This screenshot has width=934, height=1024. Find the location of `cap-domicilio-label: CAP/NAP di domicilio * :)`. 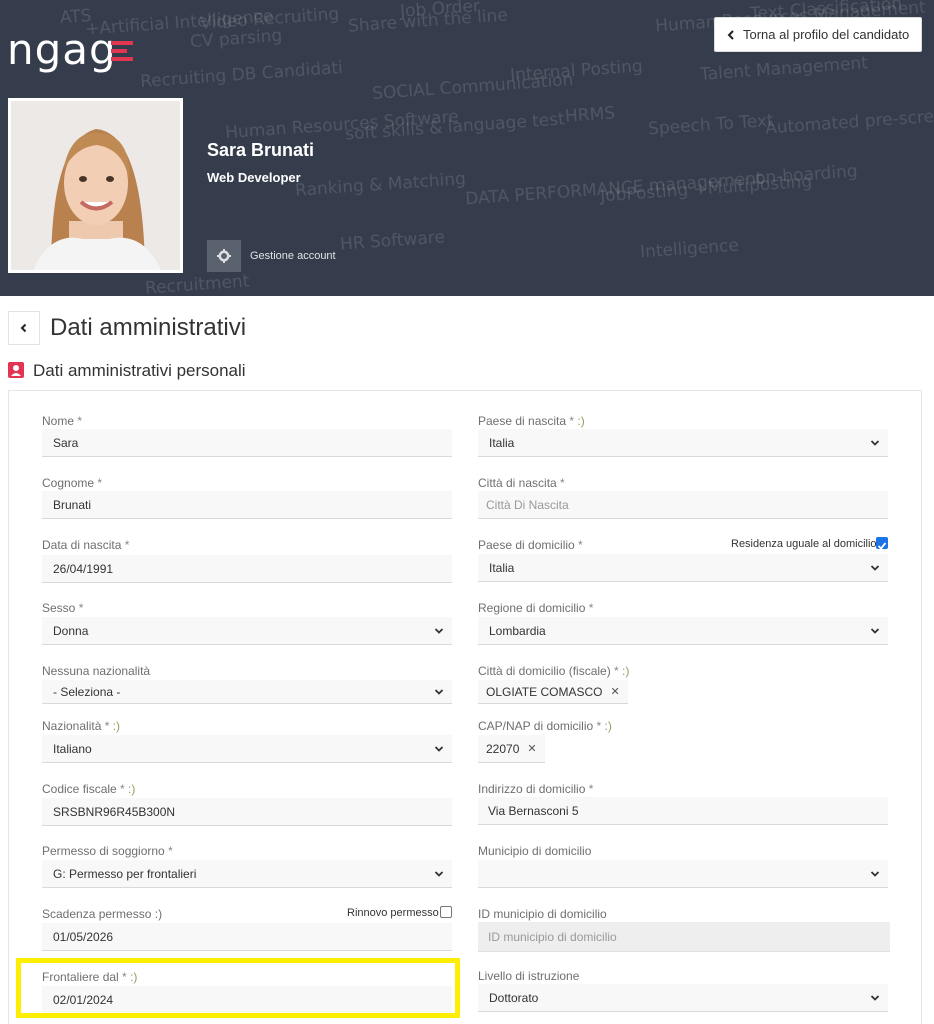

cap-domicilio-label: CAP/NAP di domicilio * :) is located at coordinates (545, 726).